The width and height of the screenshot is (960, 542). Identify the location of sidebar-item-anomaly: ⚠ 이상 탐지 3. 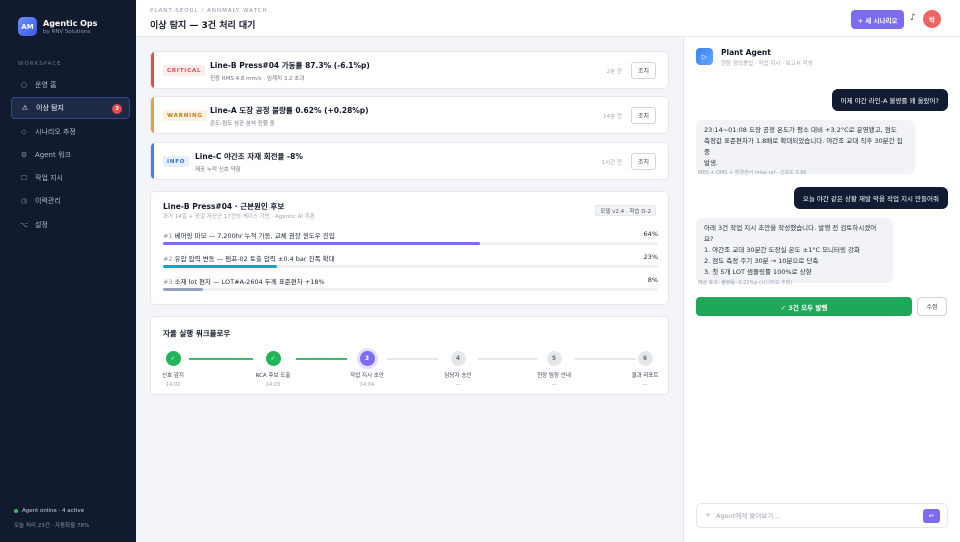
(70, 108).